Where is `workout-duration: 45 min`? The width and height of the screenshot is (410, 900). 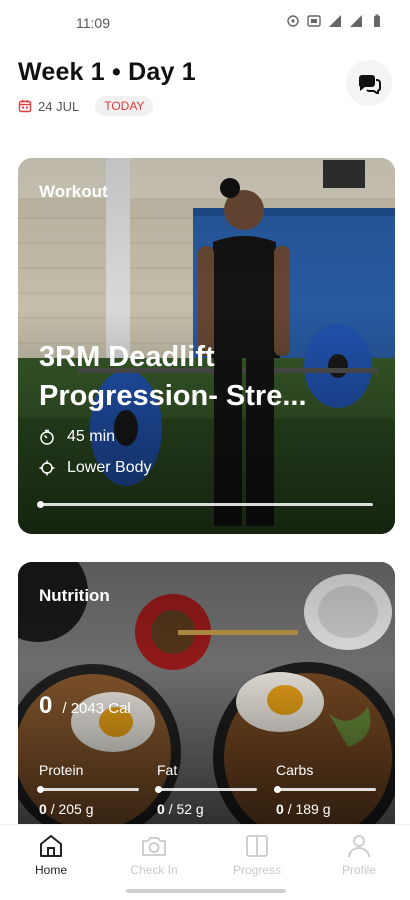
workout-duration: 45 min is located at coordinates (91, 436).